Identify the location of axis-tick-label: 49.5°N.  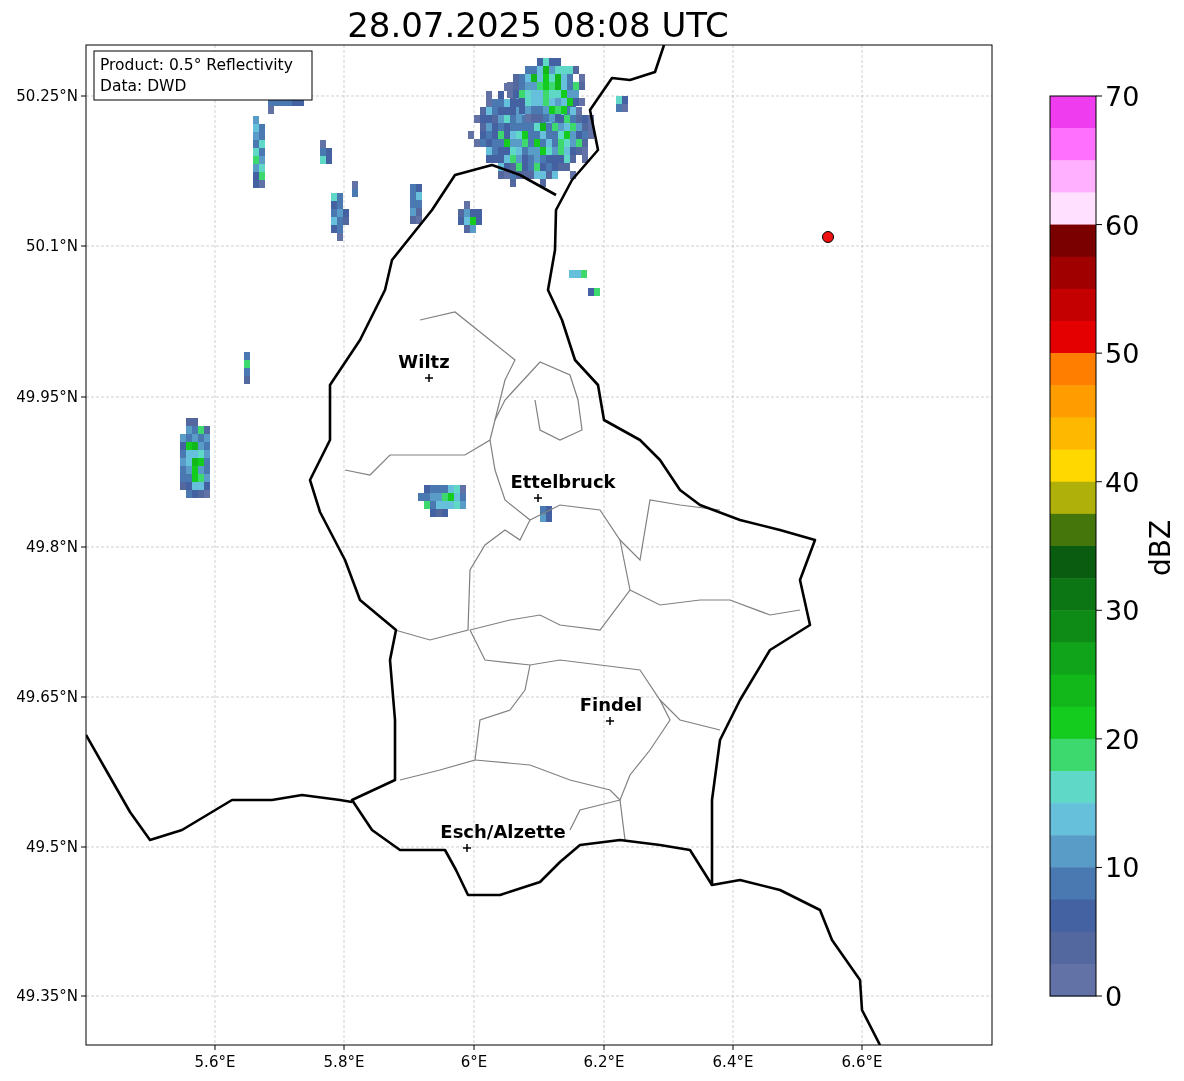
(51, 847).